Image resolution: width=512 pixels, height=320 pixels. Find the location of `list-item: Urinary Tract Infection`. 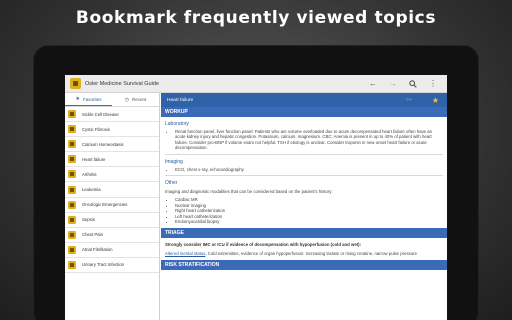

list-item: Urinary Tract Infection is located at coordinates (112, 266).